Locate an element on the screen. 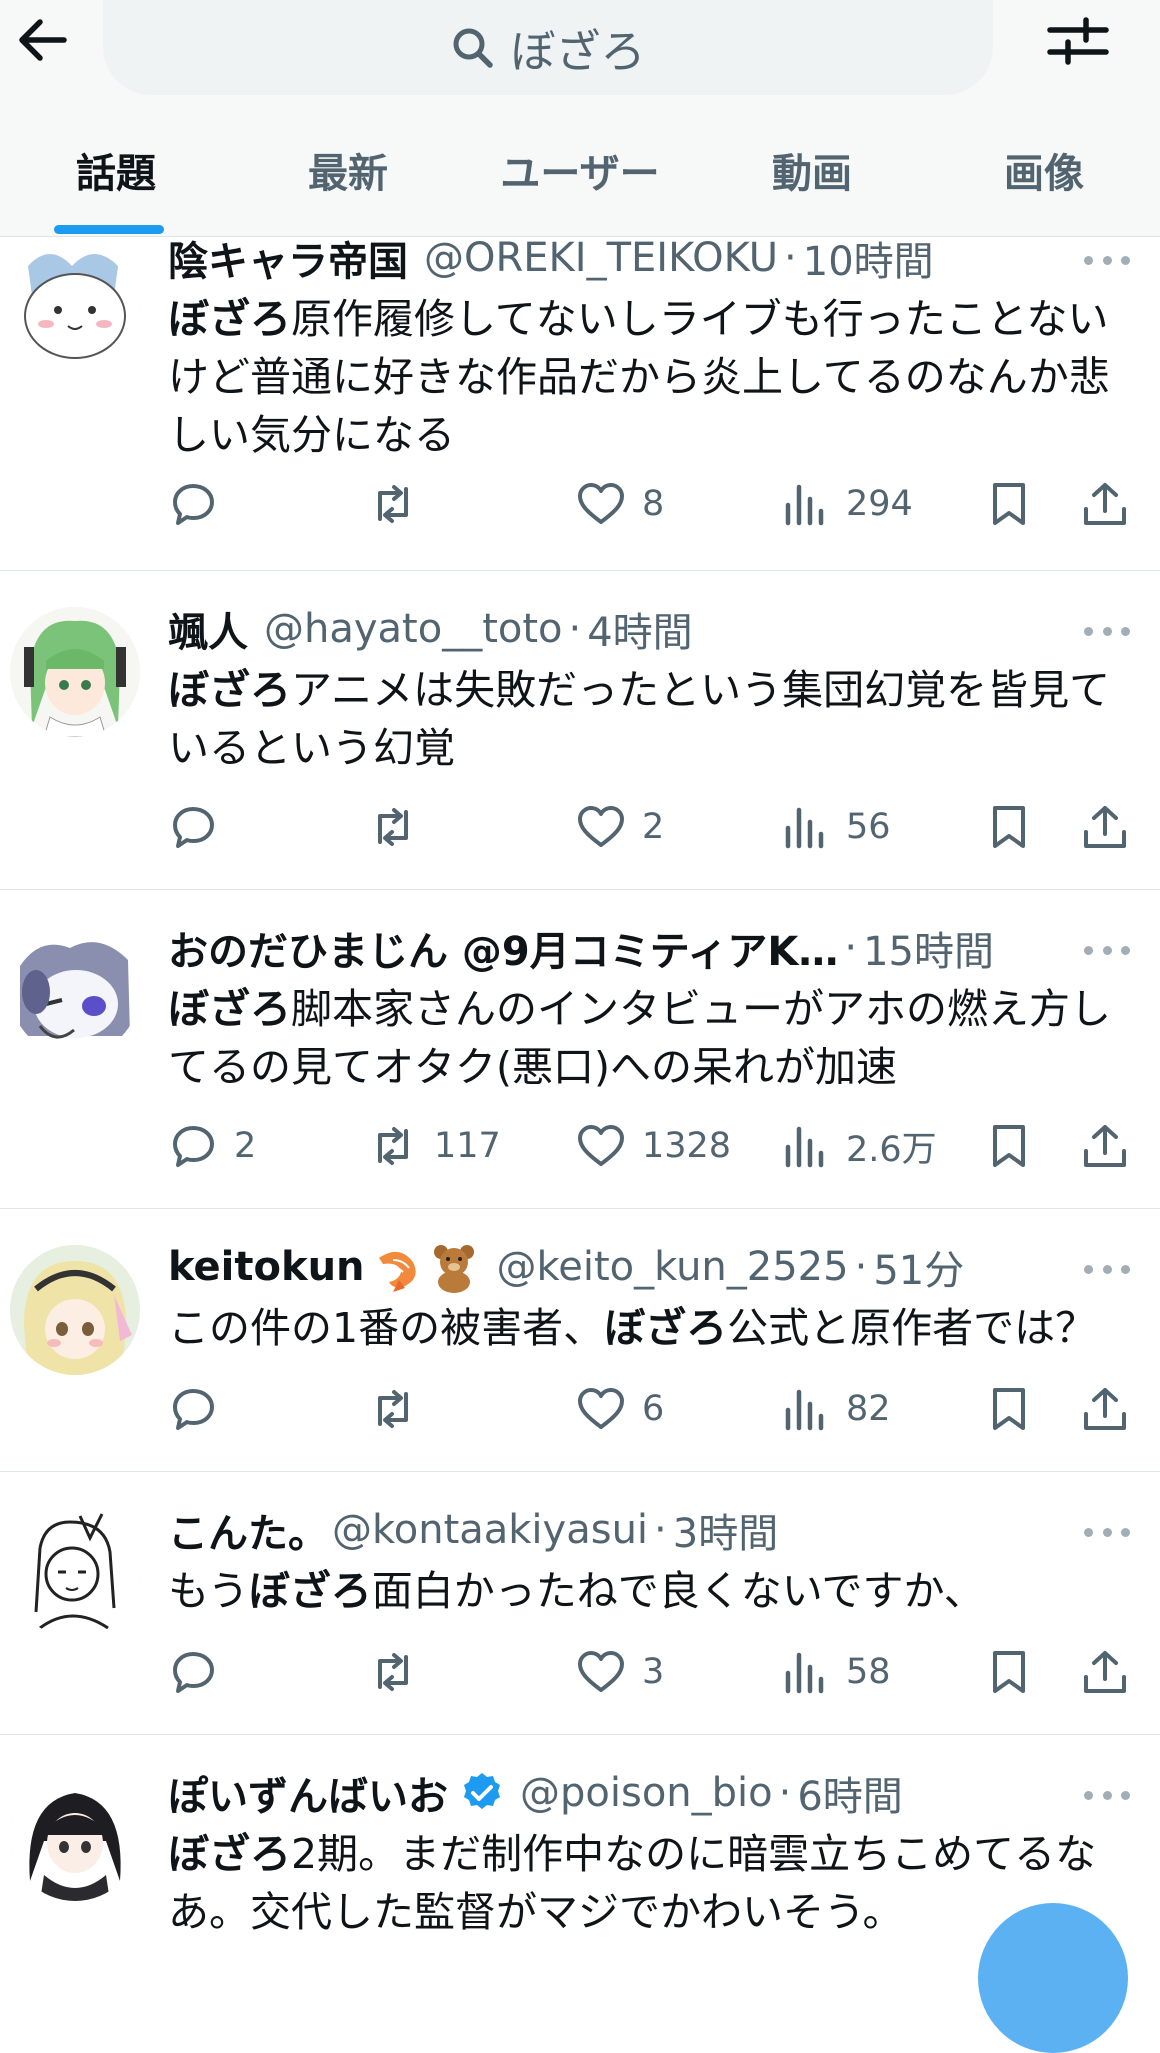  timestamp: 15時間 is located at coordinates (928, 948).